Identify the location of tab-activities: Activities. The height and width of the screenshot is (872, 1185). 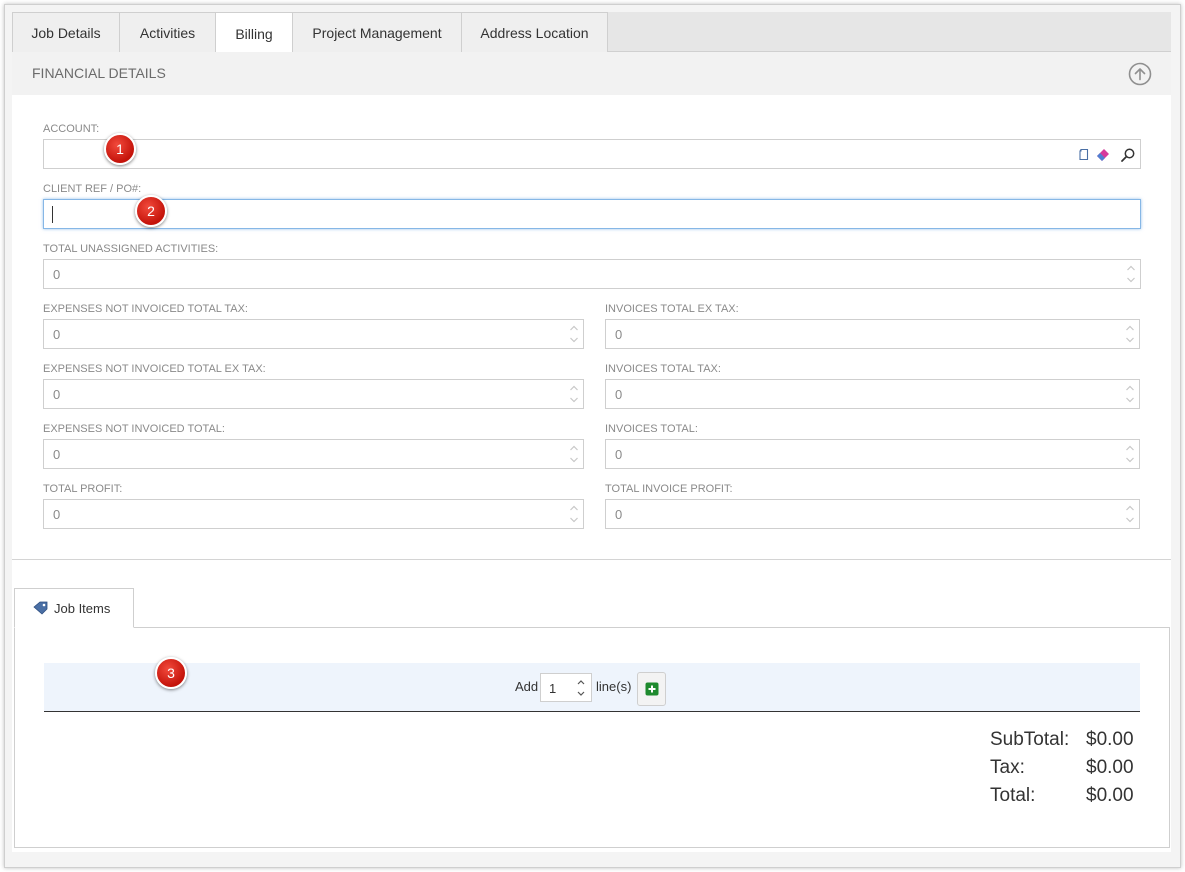
(167, 32).